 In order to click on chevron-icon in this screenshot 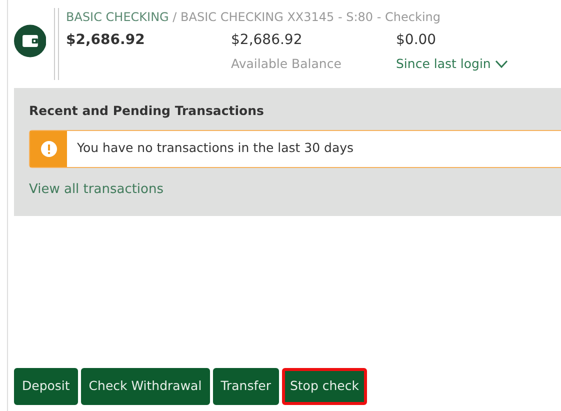, I will do `click(501, 64)`.